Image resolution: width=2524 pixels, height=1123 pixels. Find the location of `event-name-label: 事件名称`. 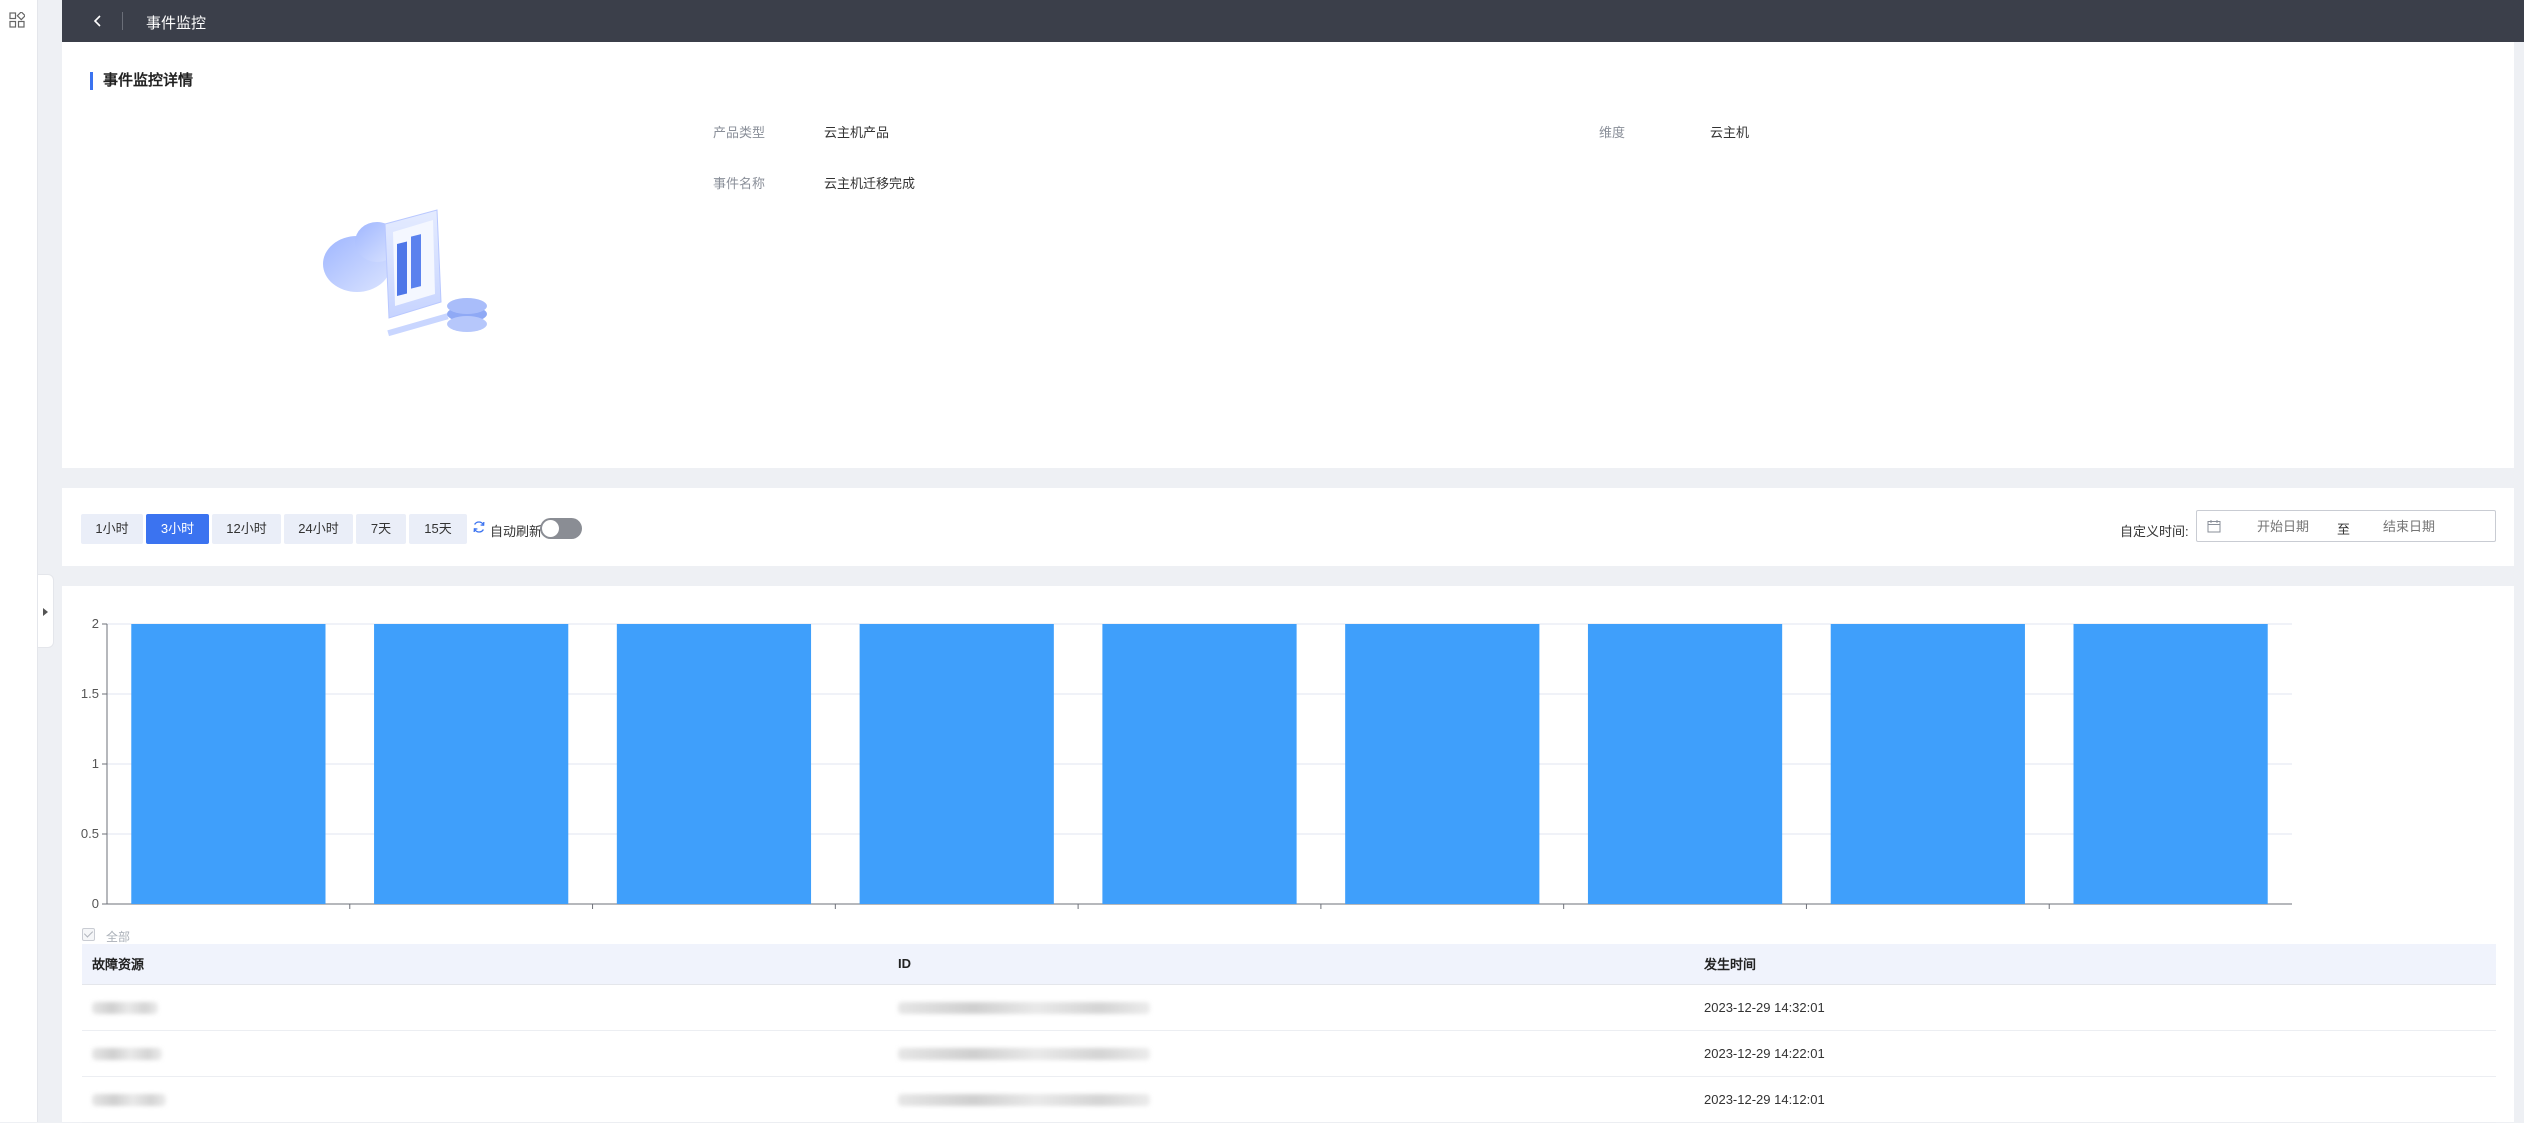

event-name-label: 事件名称 is located at coordinates (739, 183).